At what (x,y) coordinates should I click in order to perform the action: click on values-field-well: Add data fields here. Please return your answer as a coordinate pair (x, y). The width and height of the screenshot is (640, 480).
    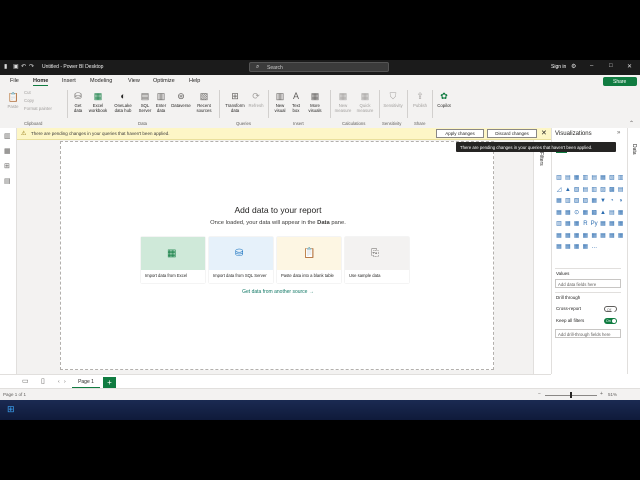
    Looking at the image, I should click on (588, 283).